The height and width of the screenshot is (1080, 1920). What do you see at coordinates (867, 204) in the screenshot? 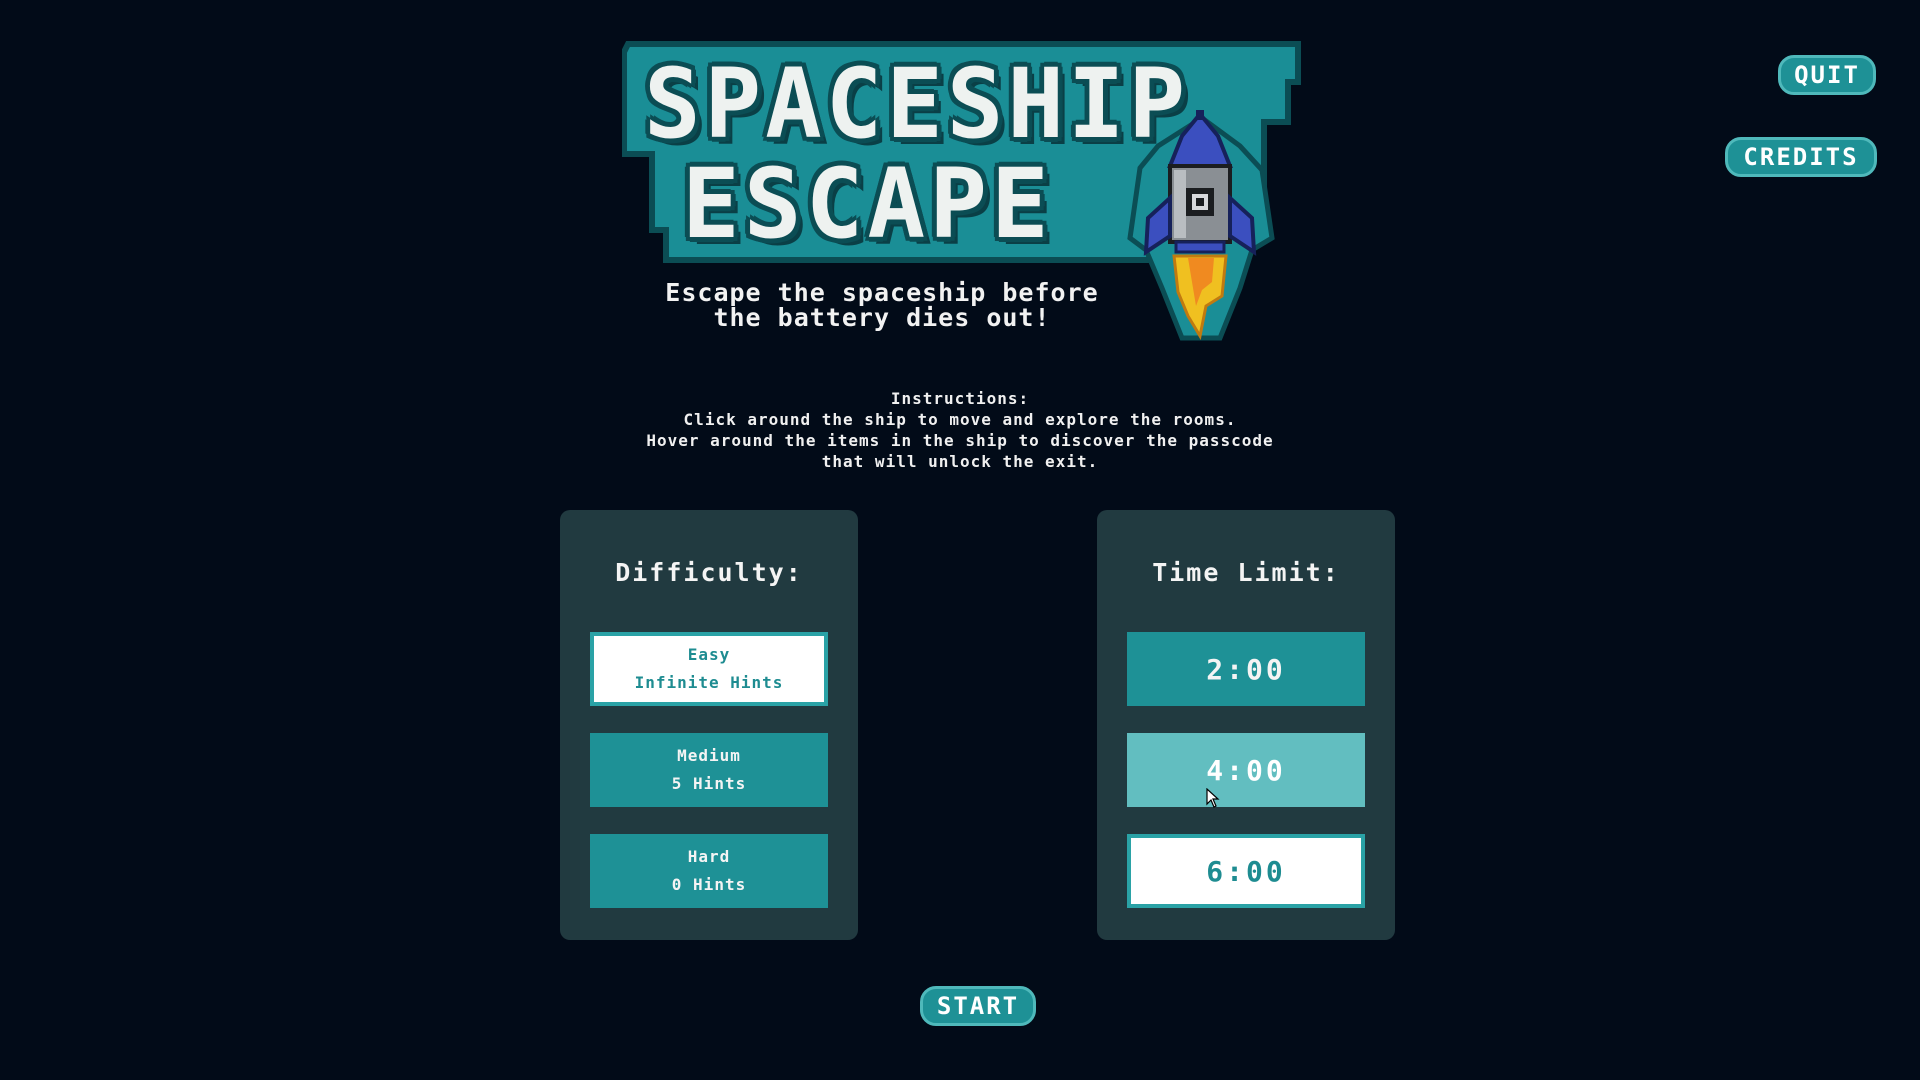
I see `title-line-2: ESCAPE` at bounding box center [867, 204].